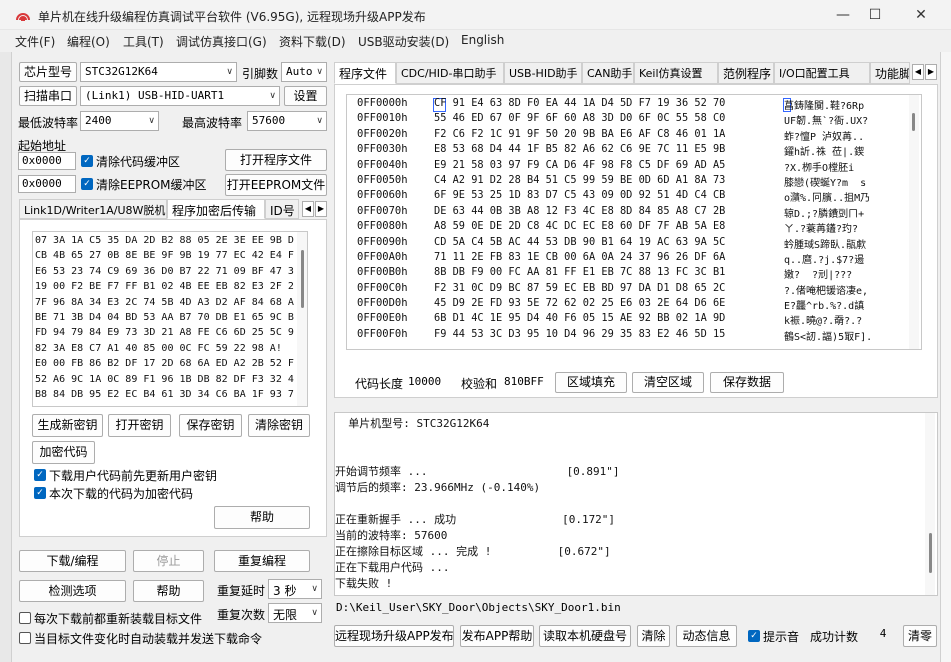 The height and width of the screenshot is (662, 951). What do you see at coordinates (304, 72) in the screenshot?
I see `pin-count-select: Auto ∨` at bounding box center [304, 72].